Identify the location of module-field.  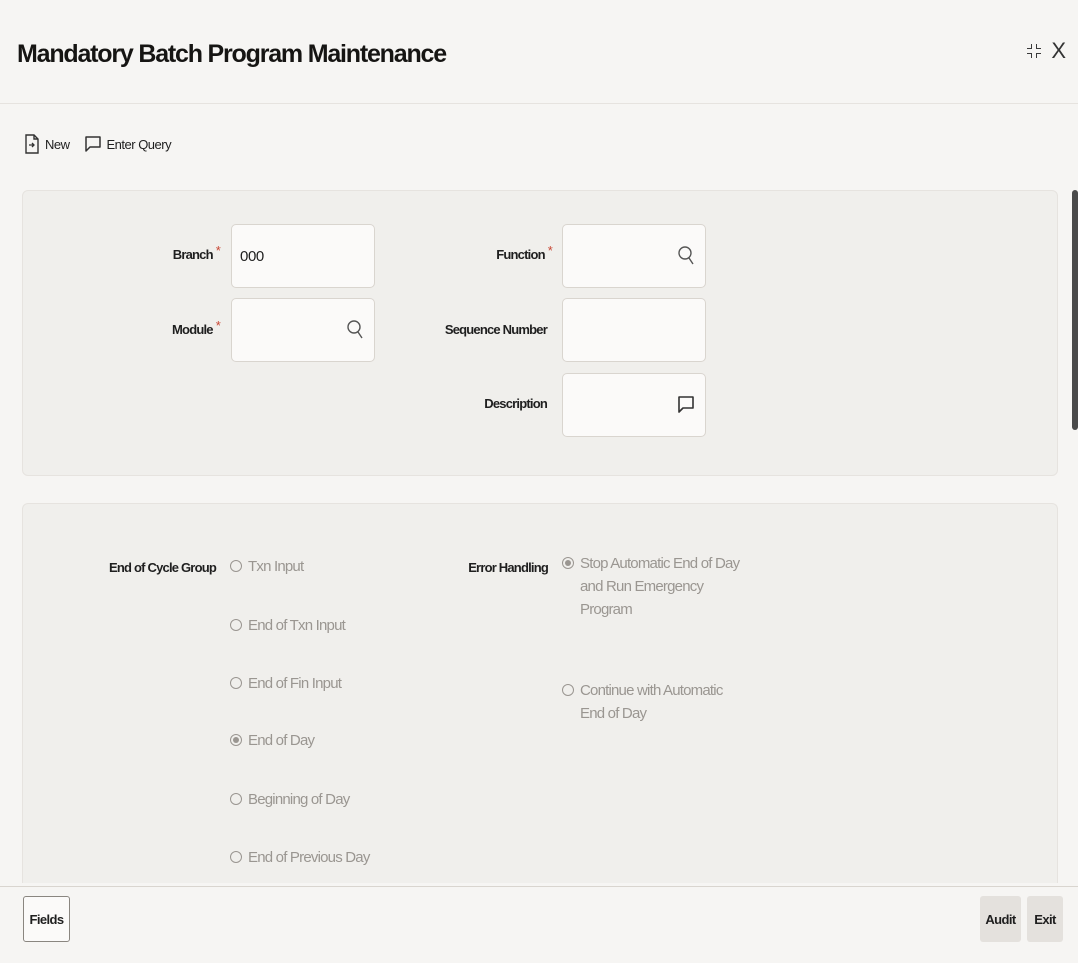
(303, 330).